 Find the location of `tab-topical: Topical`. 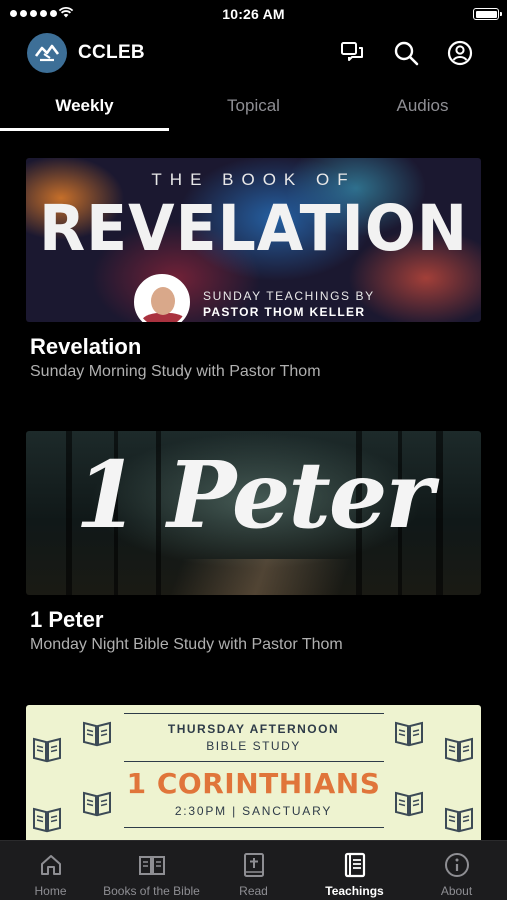

tab-topical: Topical is located at coordinates (253, 110).